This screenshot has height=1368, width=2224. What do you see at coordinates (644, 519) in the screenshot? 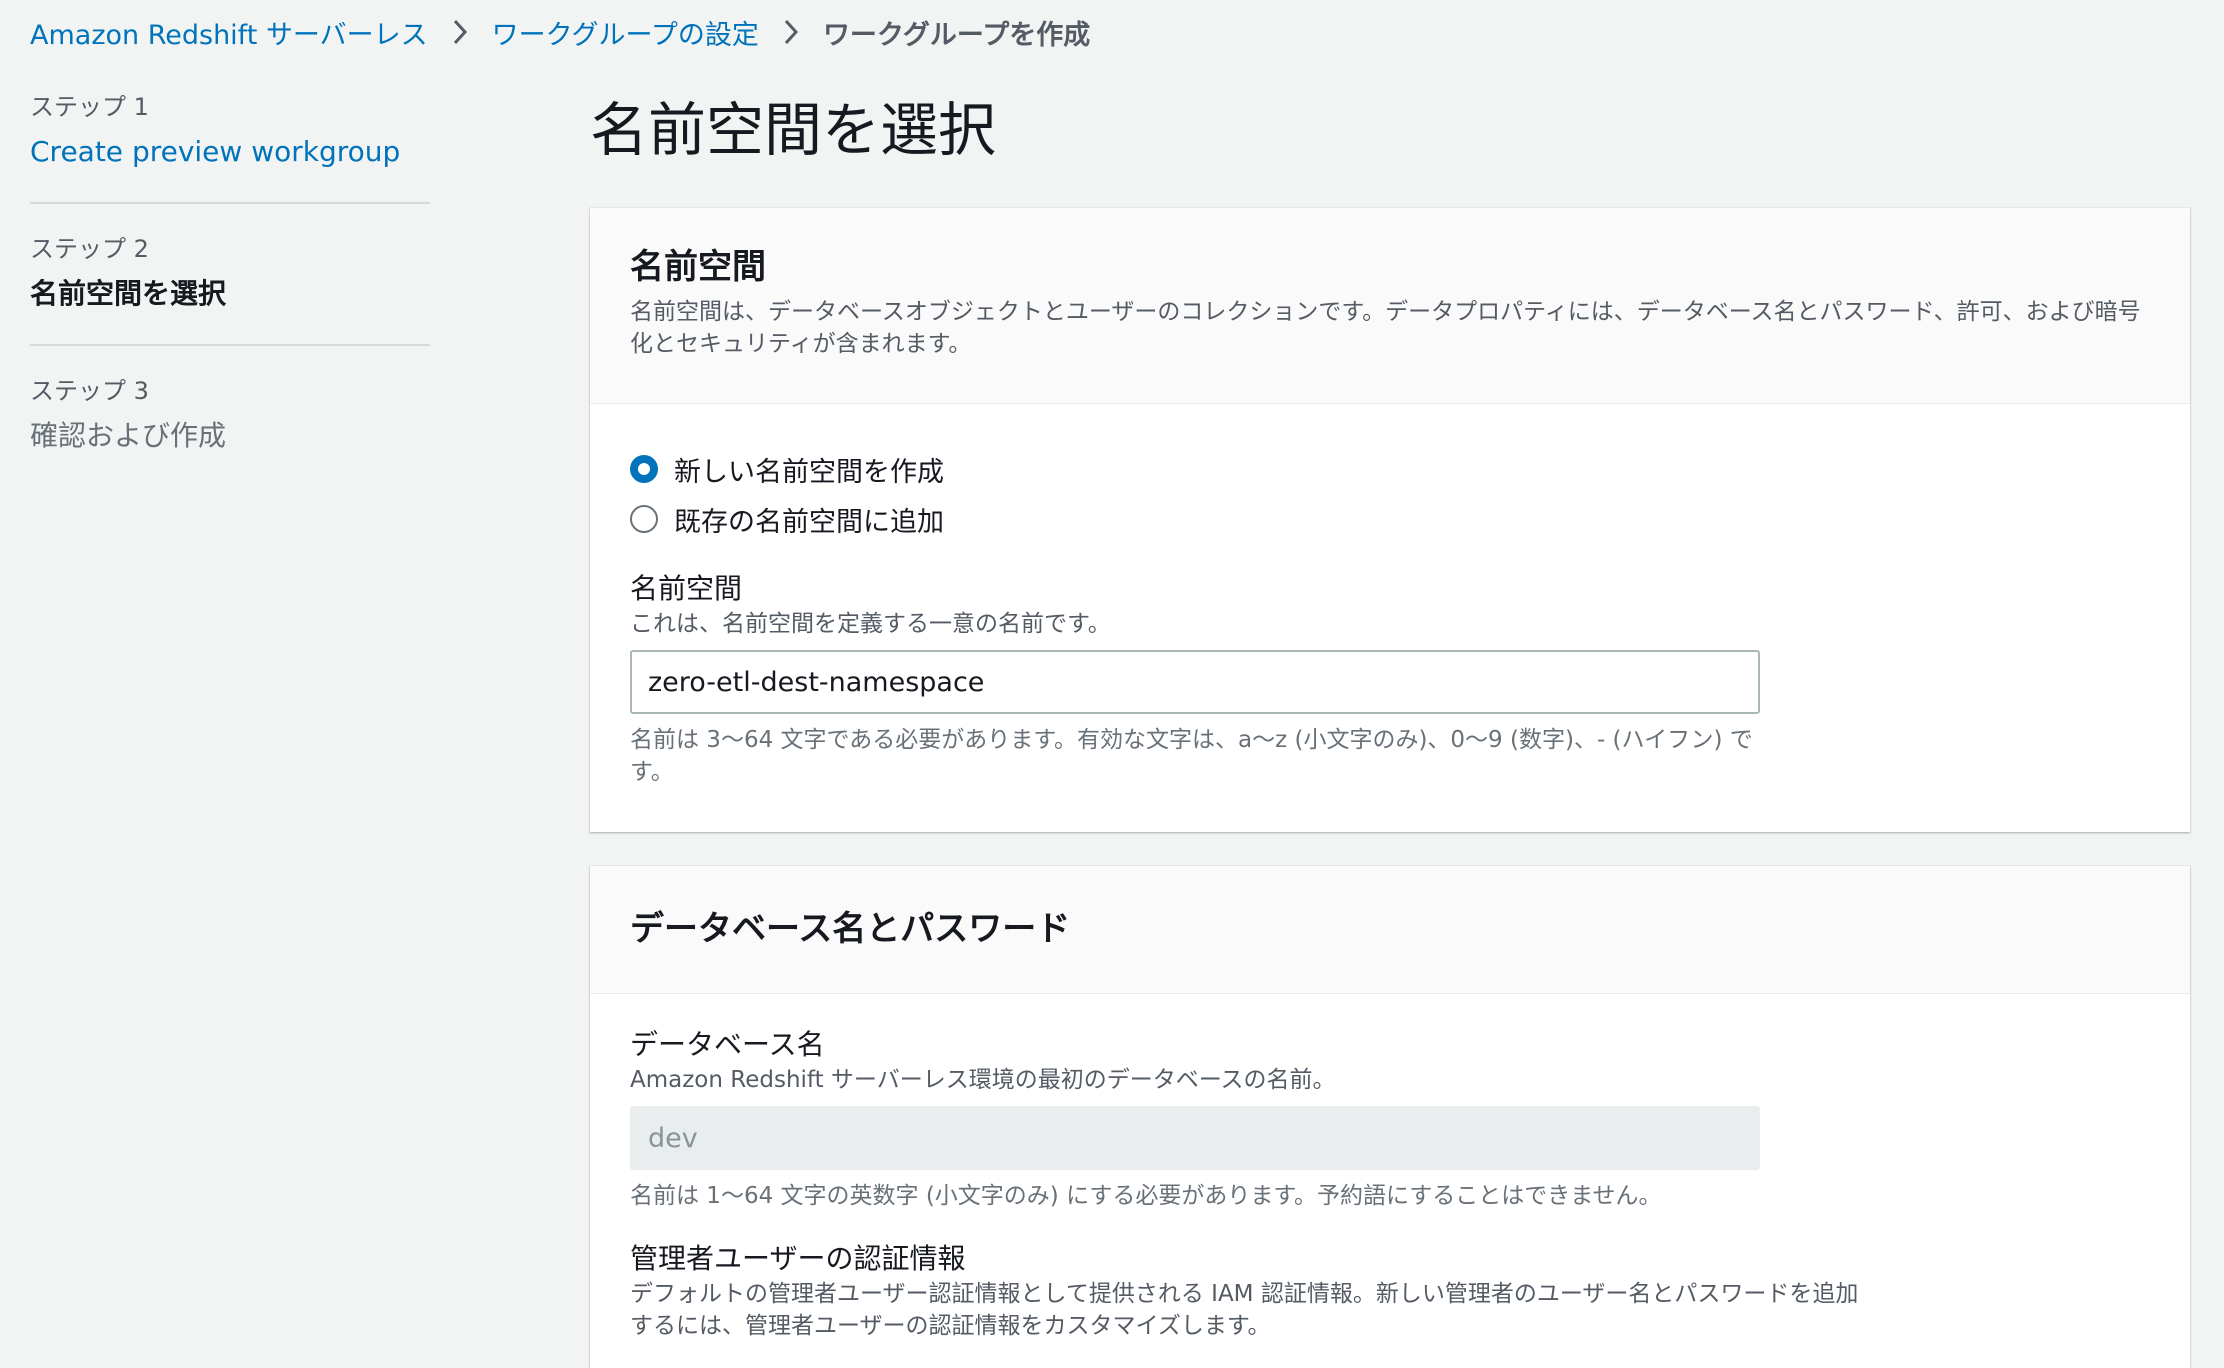
I see `radio-button` at bounding box center [644, 519].